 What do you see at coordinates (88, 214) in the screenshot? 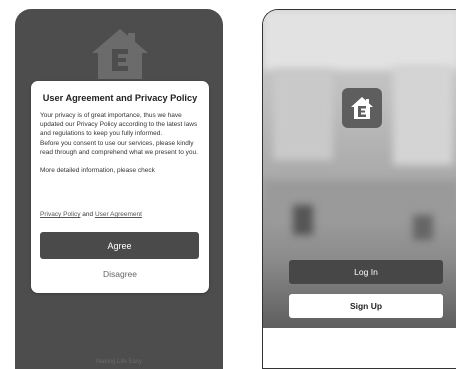
I see `and-text: and` at bounding box center [88, 214].